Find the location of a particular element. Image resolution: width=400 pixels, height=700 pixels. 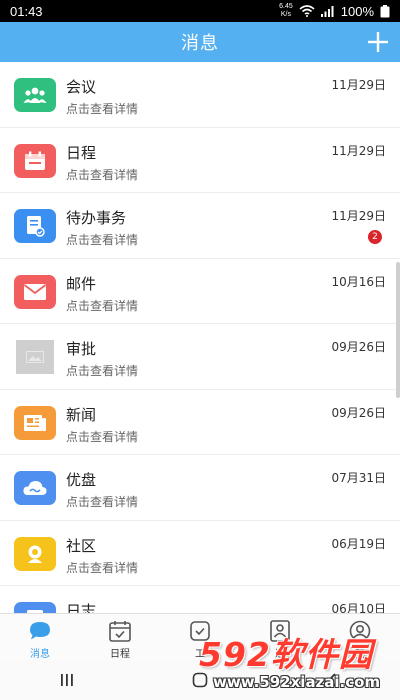

message-item-approval: 审批 点击查看详情 09月26日 is located at coordinates (200, 357).